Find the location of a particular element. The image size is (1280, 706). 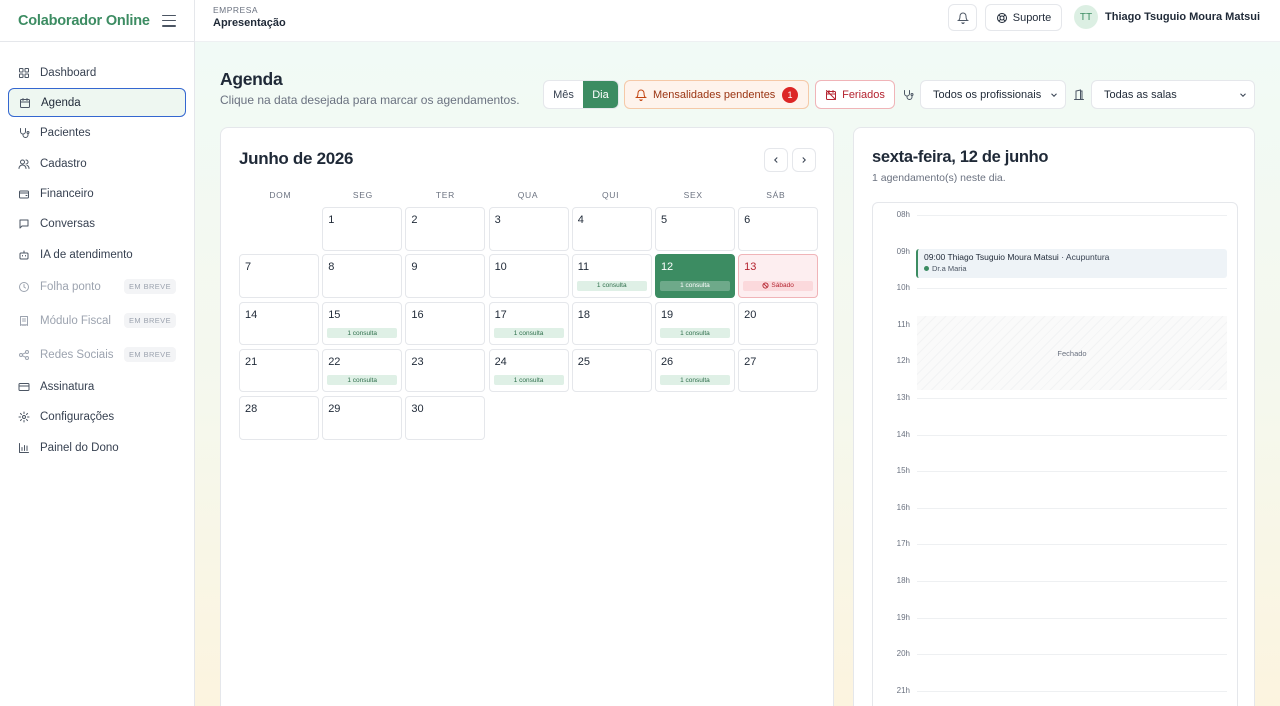

pending-fees-button: Mensalidades pendentes 1 is located at coordinates (716, 94).